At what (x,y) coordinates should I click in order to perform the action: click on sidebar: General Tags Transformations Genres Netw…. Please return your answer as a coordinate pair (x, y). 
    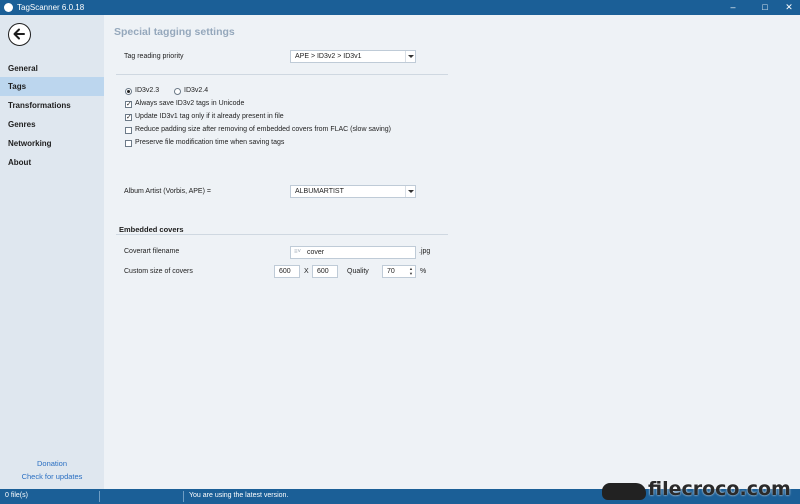
    Looking at the image, I should click on (52, 252).